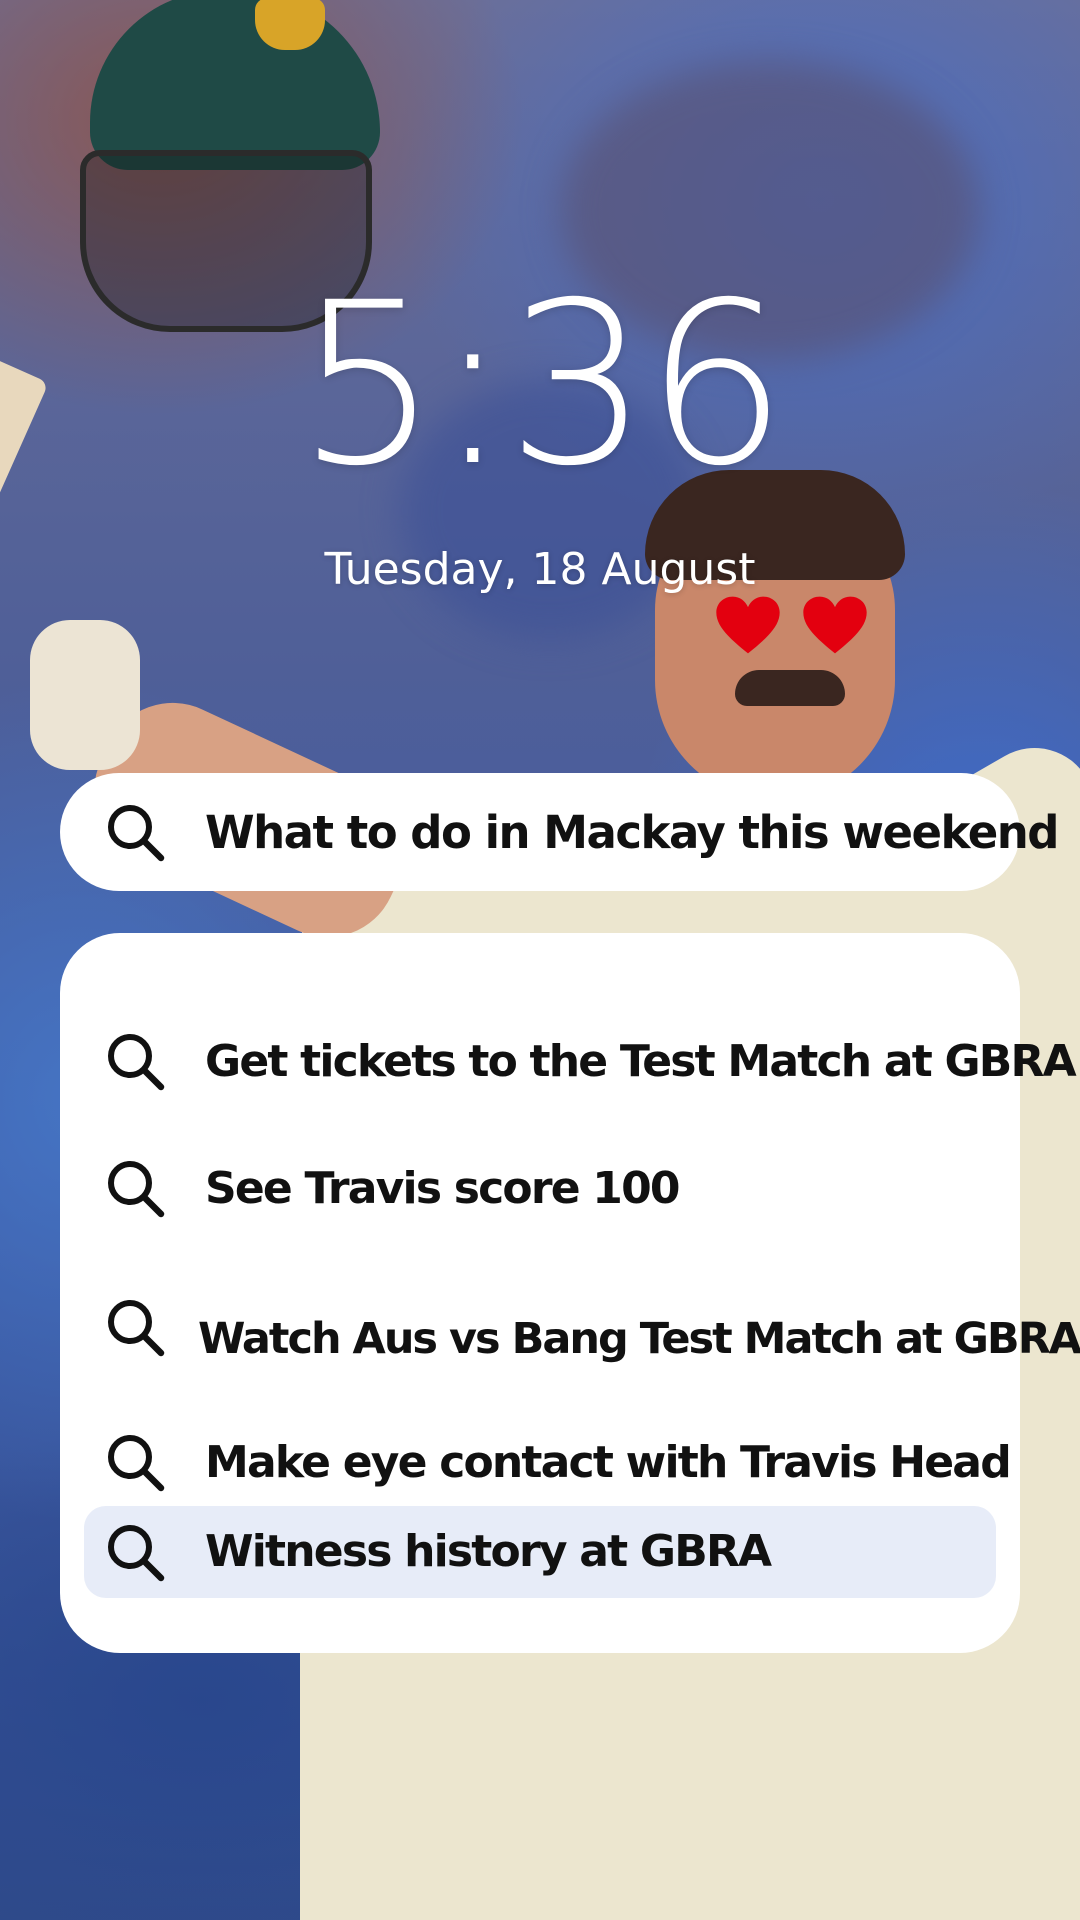 Image resolution: width=1080 pixels, height=1920 pixels. I want to click on suggestion-label: Make eye contact with Travis Head, so click(608, 1462).